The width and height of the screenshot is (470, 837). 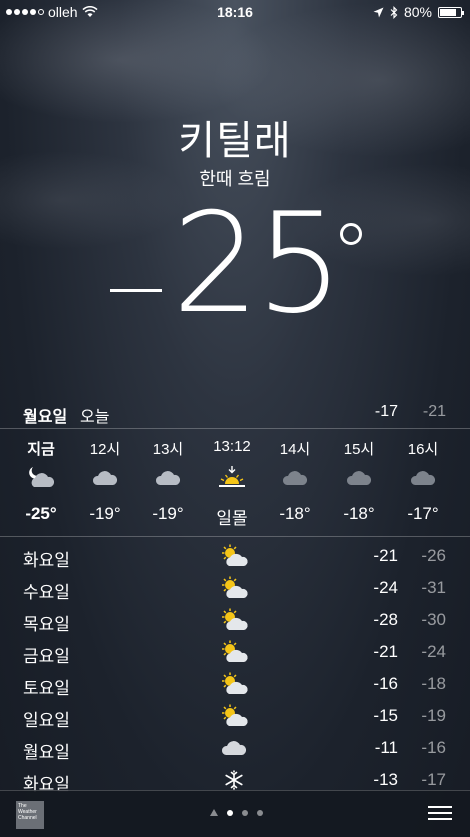 I want to click on today-low: -21, so click(x=434, y=411).